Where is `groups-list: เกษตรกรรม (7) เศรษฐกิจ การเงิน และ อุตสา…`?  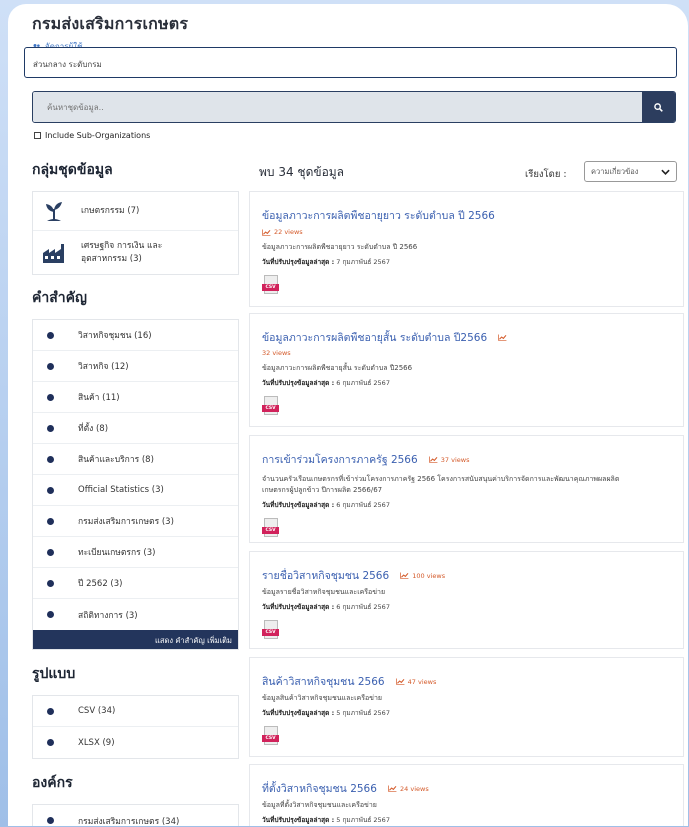
groups-list: เกษตรกรรม (7) เศรษฐกิจ การเงิน และ อุตสา… is located at coordinates (135, 233).